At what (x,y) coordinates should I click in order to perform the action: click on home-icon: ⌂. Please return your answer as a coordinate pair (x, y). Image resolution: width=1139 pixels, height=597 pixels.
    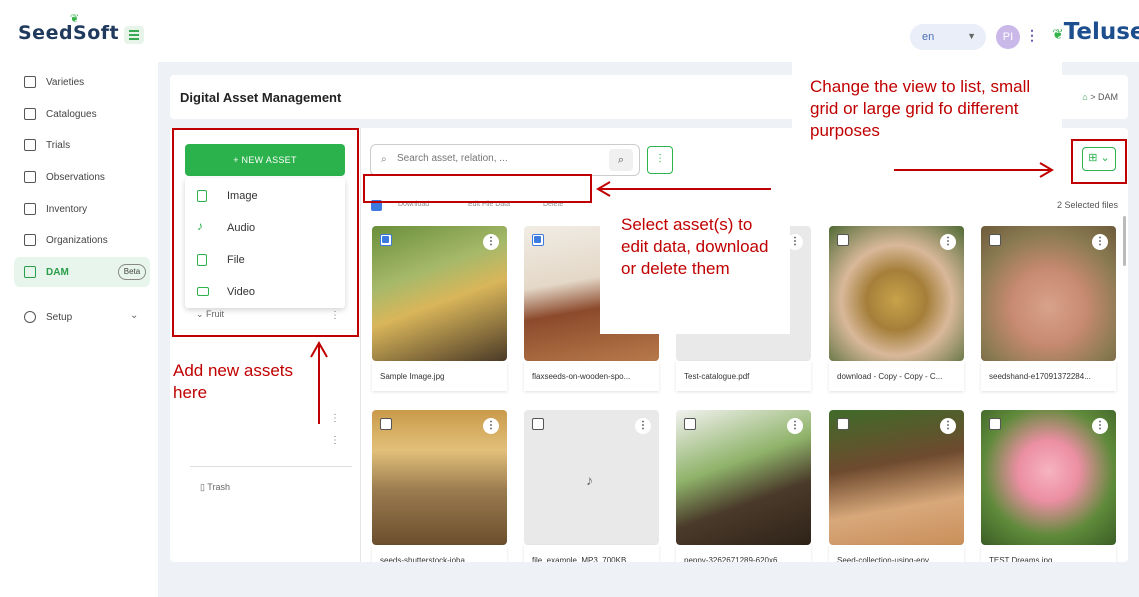
    Looking at the image, I should click on (1084, 97).